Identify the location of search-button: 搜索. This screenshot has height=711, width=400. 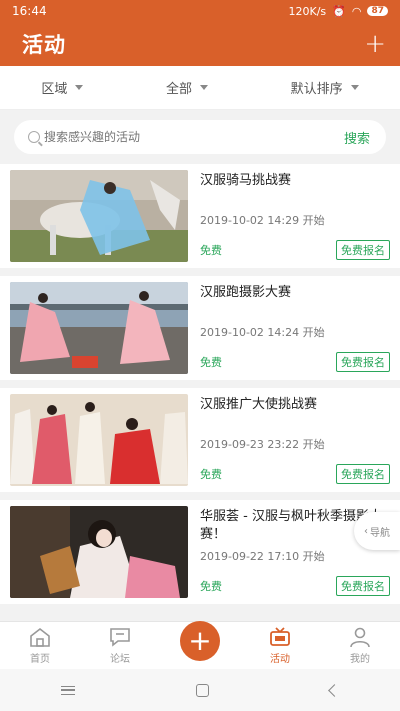
(357, 137).